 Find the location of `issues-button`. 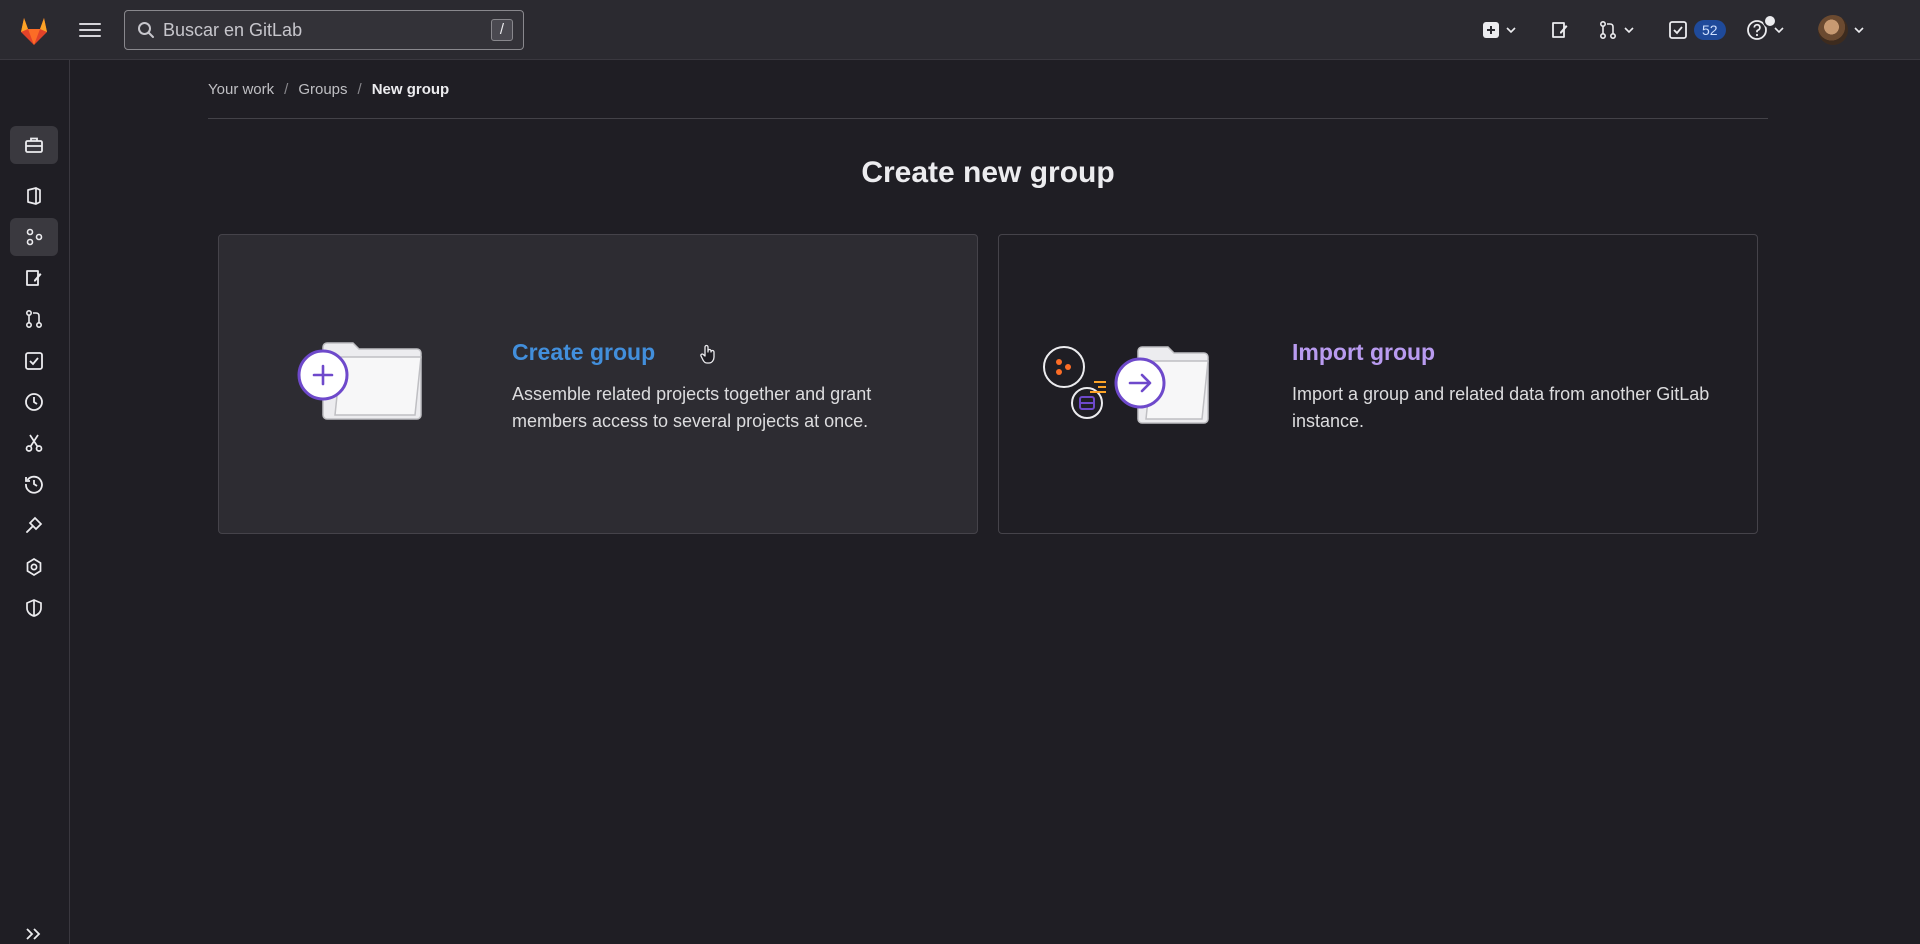

issues-button is located at coordinates (1560, 30).